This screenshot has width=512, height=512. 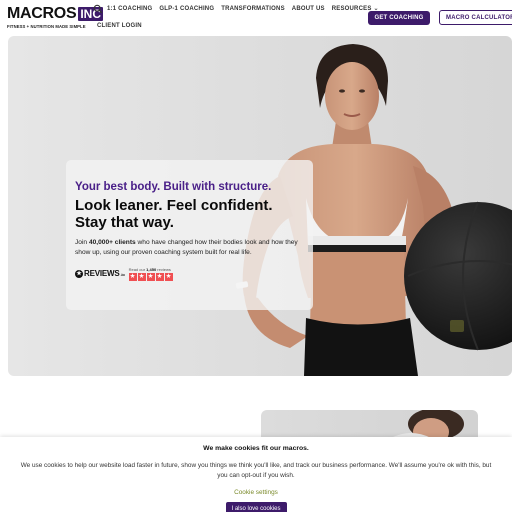 What do you see at coordinates (112, 242) in the screenshot?
I see `hero-desc-highlight: 40,000+ clients` at bounding box center [112, 242].